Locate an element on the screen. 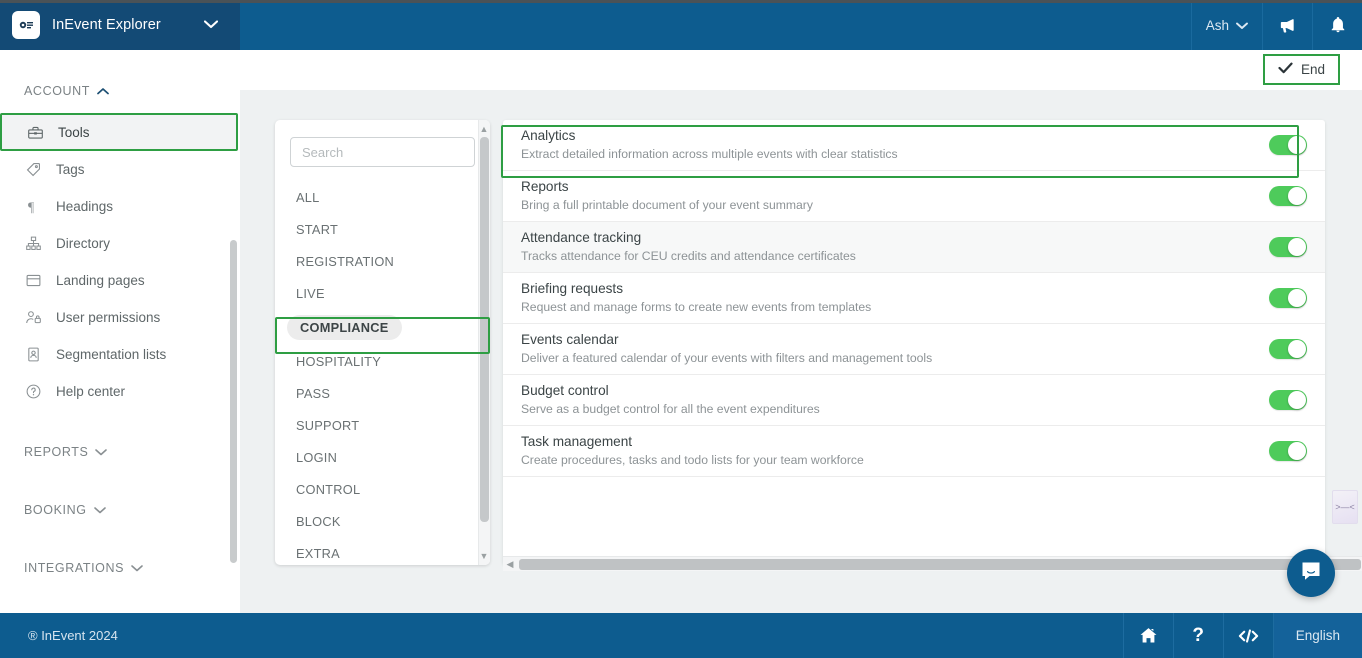 This screenshot has width=1362, height=658. megaphone-icon is located at coordinates (1287, 25).